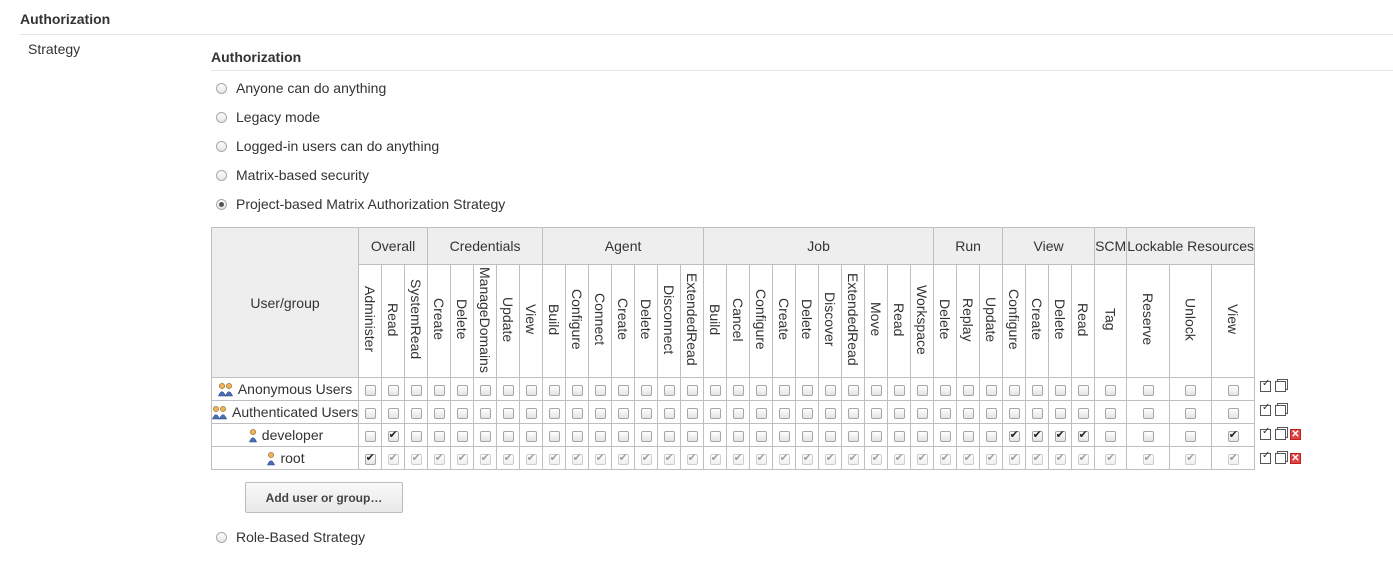  Describe the element at coordinates (301, 88) in the screenshot. I see `strategy-option: Anyone can do anything` at that location.